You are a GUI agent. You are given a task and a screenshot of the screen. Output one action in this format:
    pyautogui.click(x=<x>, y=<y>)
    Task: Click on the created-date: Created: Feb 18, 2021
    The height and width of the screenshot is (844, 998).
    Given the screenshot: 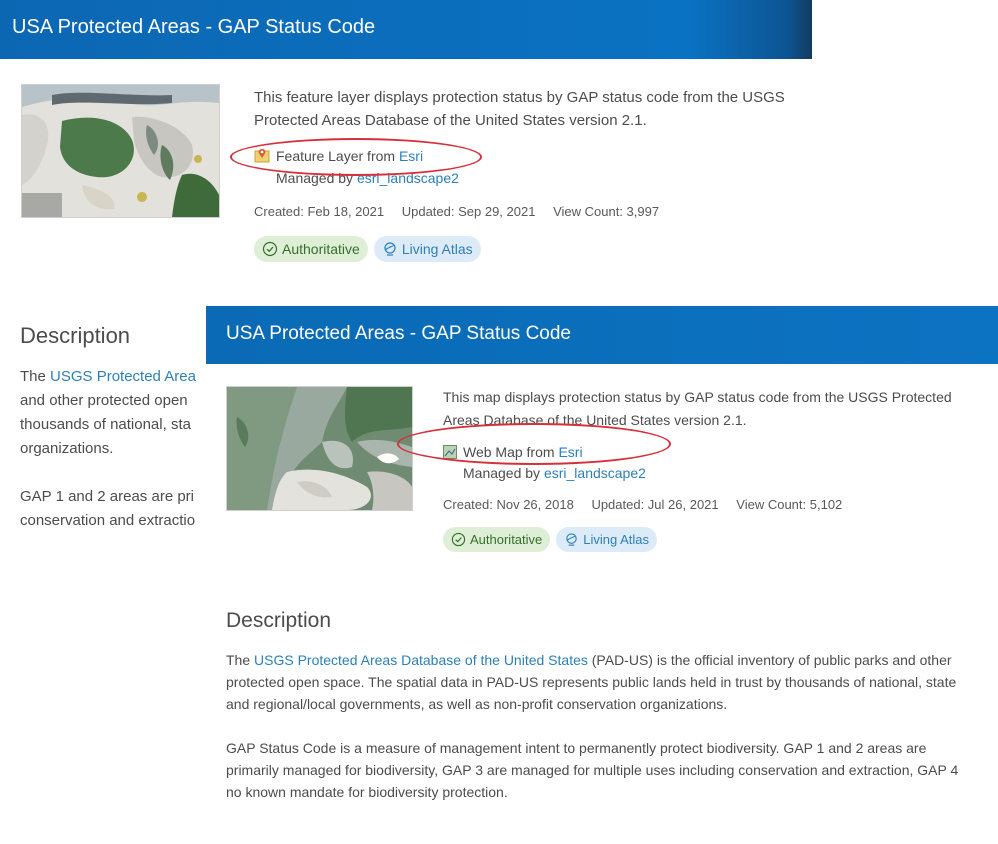 What is the action you would take?
    pyautogui.click(x=319, y=211)
    